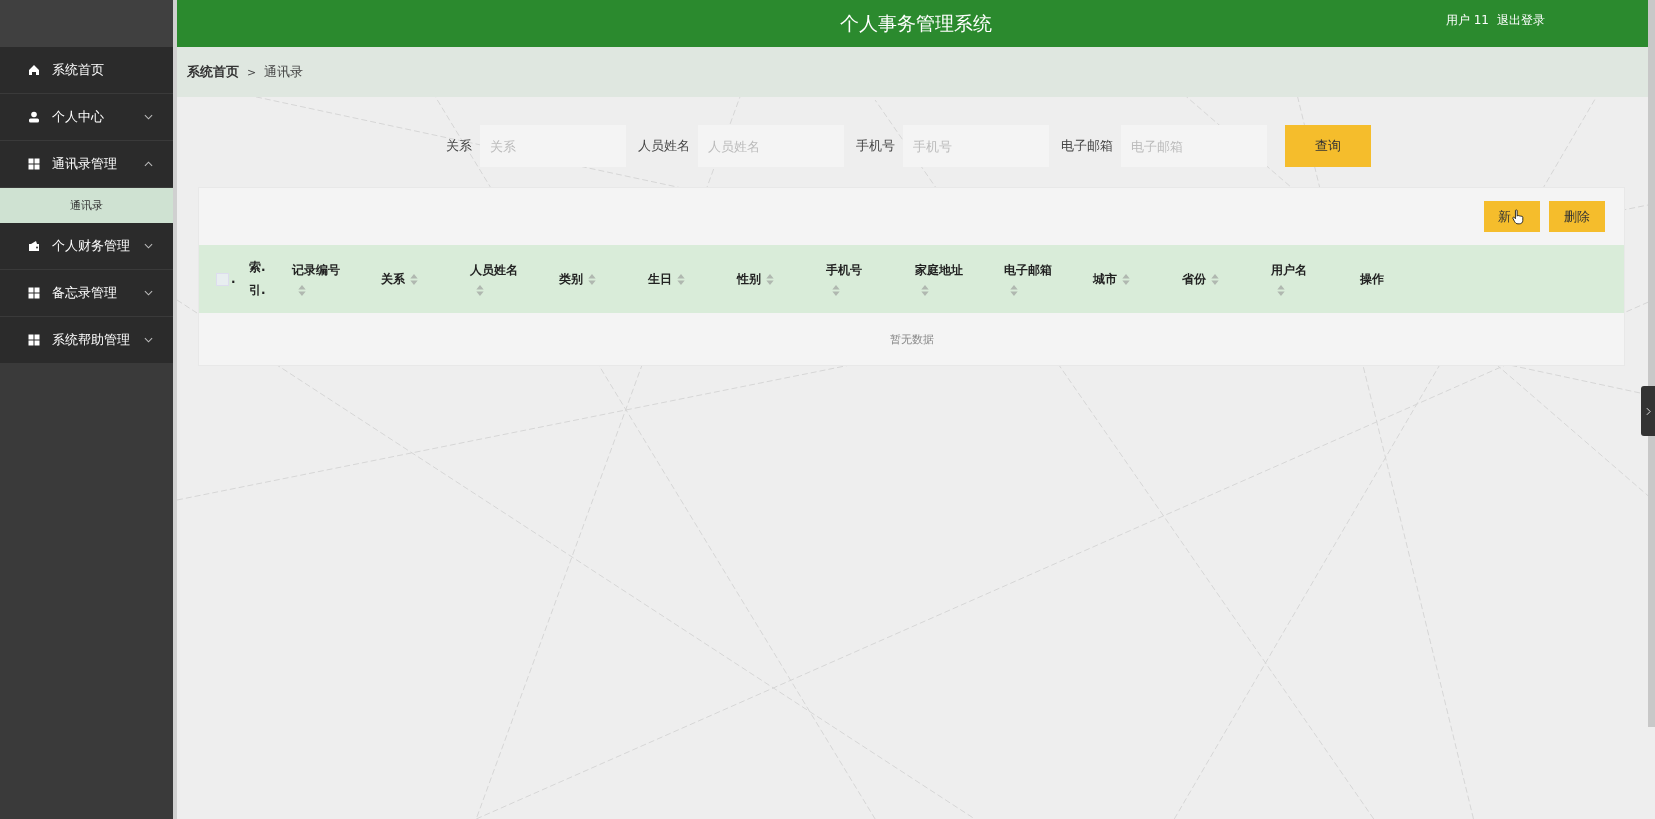 Image resolution: width=1655 pixels, height=819 pixels. Describe the element at coordinates (34, 117) in the screenshot. I see `person-icon` at that location.